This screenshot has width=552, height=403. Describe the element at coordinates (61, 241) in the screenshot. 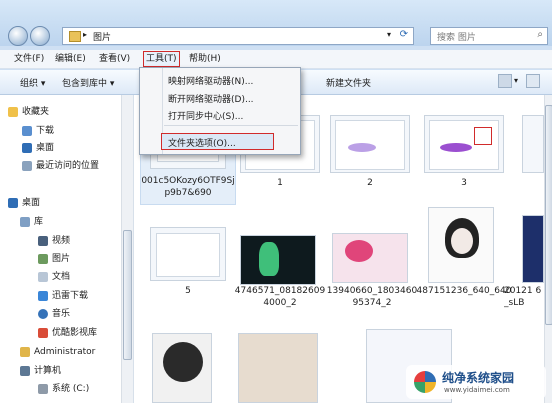

I see `nav-video-label: 视频` at that location.